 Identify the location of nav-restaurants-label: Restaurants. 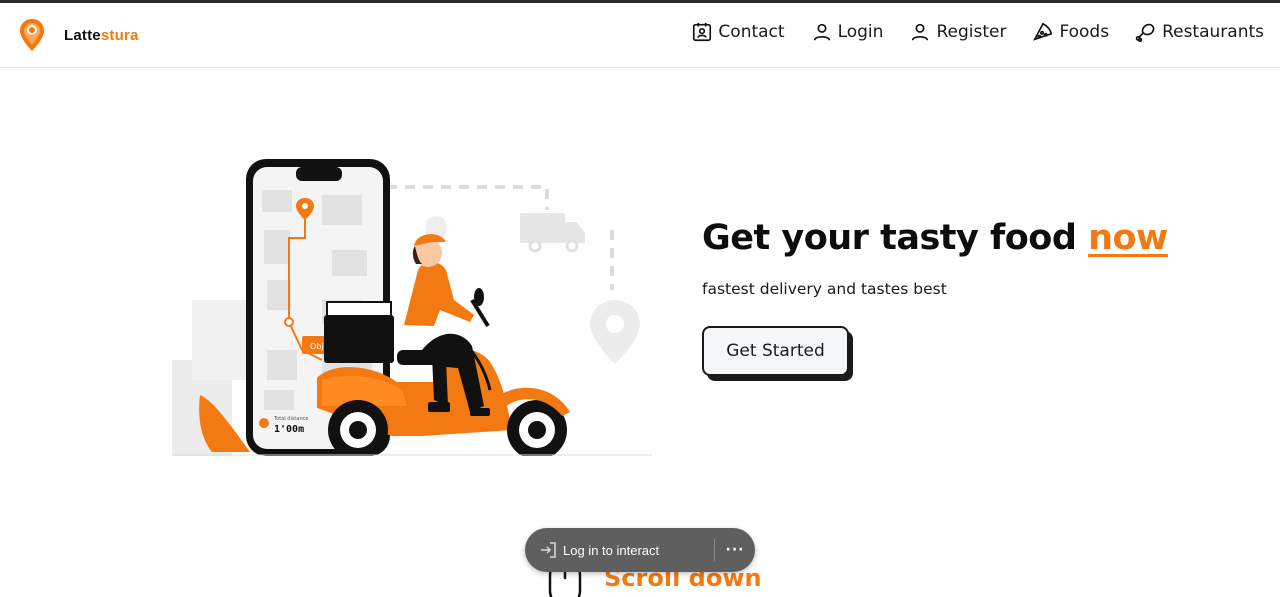
(1213, 32).